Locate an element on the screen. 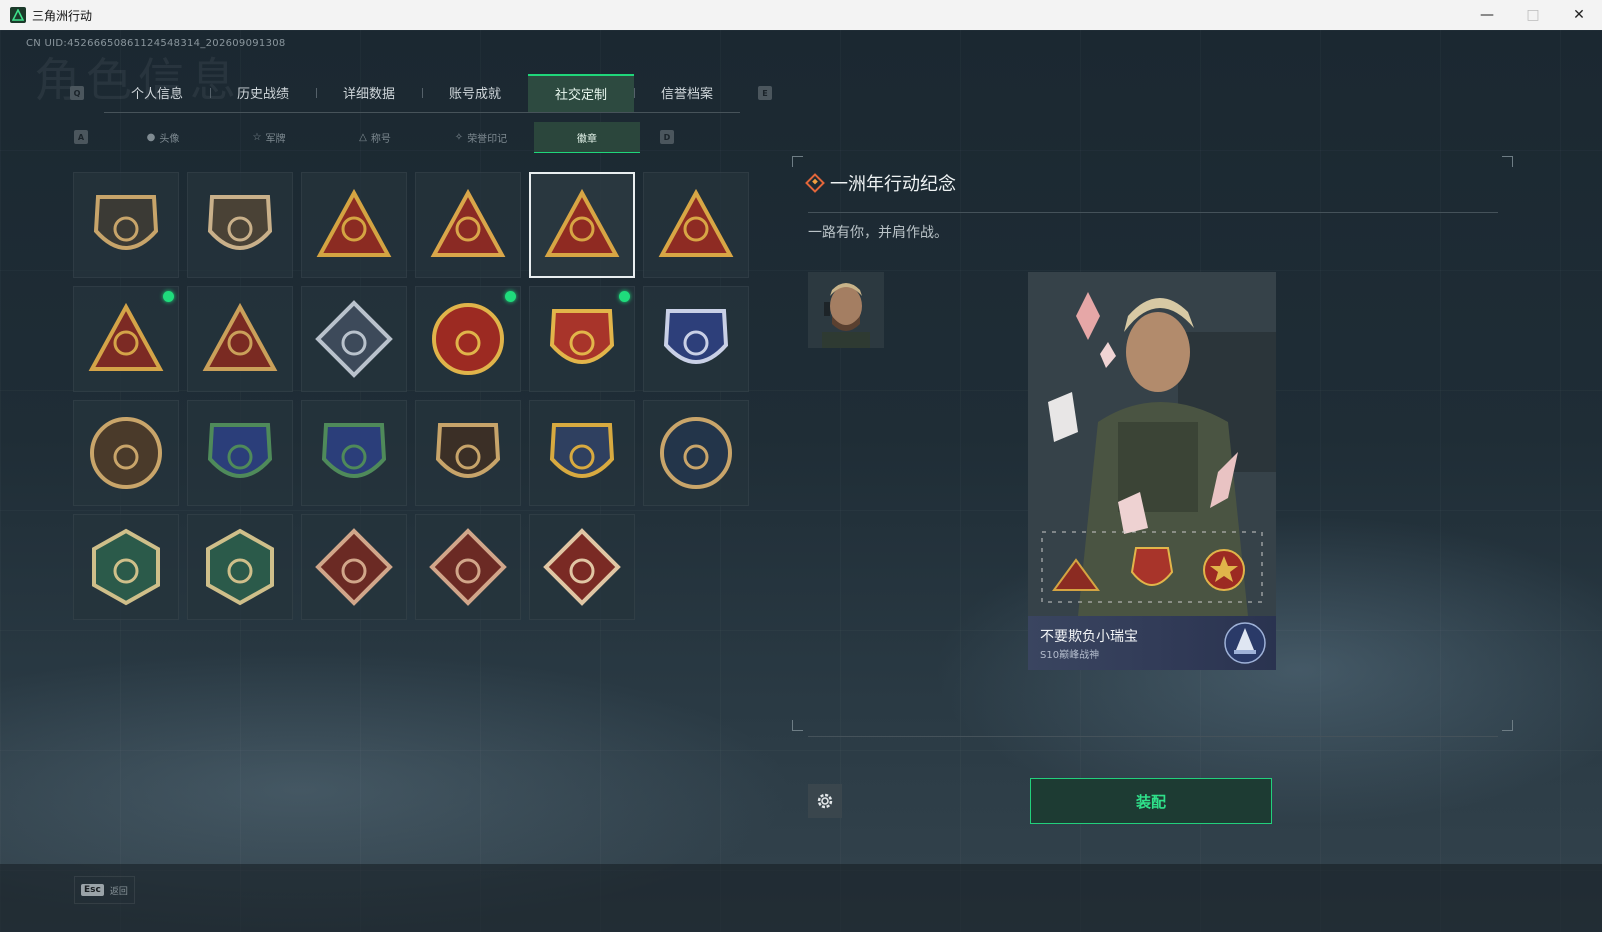  subtab-label: 荣誉印记 is located at coordinates (487, 139).